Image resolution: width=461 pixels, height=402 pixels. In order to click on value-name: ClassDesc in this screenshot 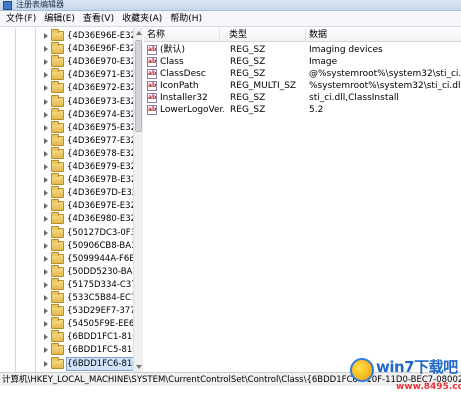, I will do `click(183, 74)`.